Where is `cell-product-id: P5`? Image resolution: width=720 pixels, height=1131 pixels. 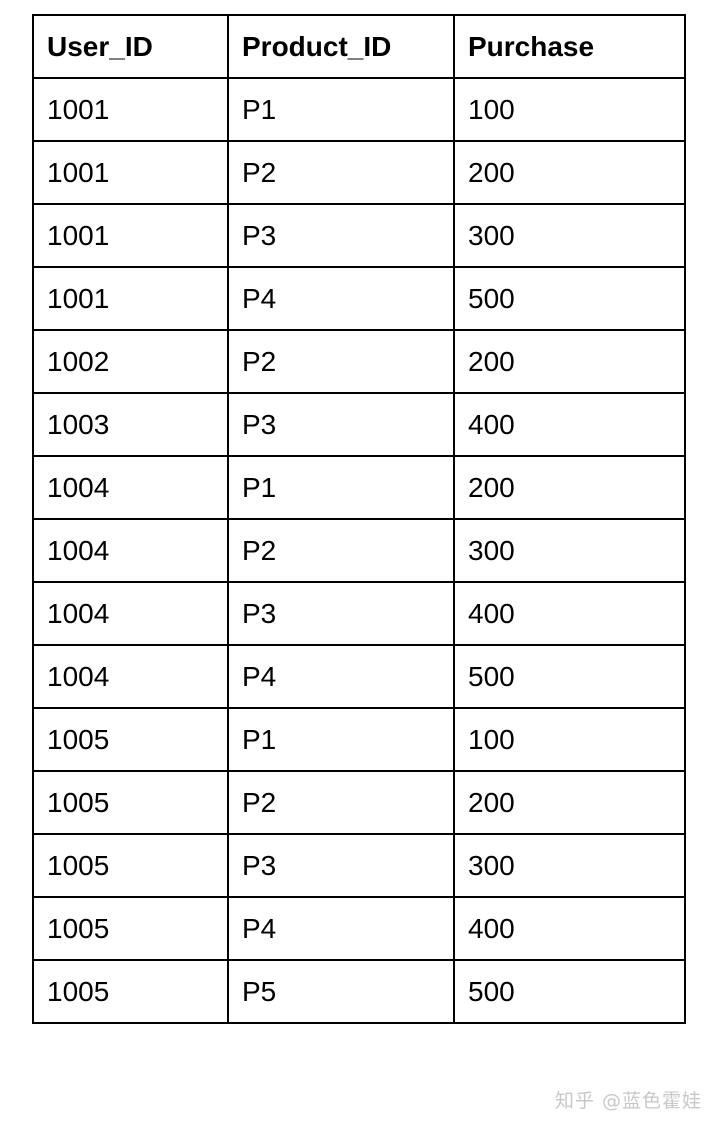
cell-product-id: P5 is located at coordinates (341, 991).